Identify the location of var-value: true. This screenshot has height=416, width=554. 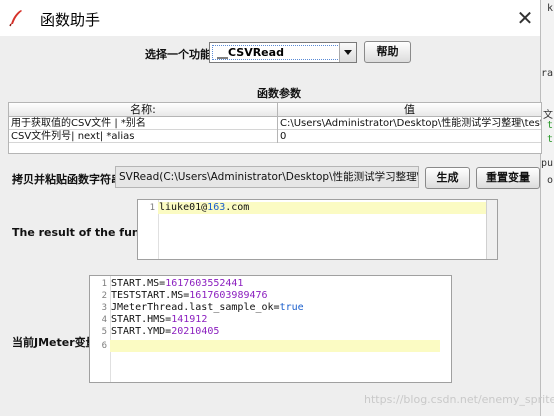
(291, 307).